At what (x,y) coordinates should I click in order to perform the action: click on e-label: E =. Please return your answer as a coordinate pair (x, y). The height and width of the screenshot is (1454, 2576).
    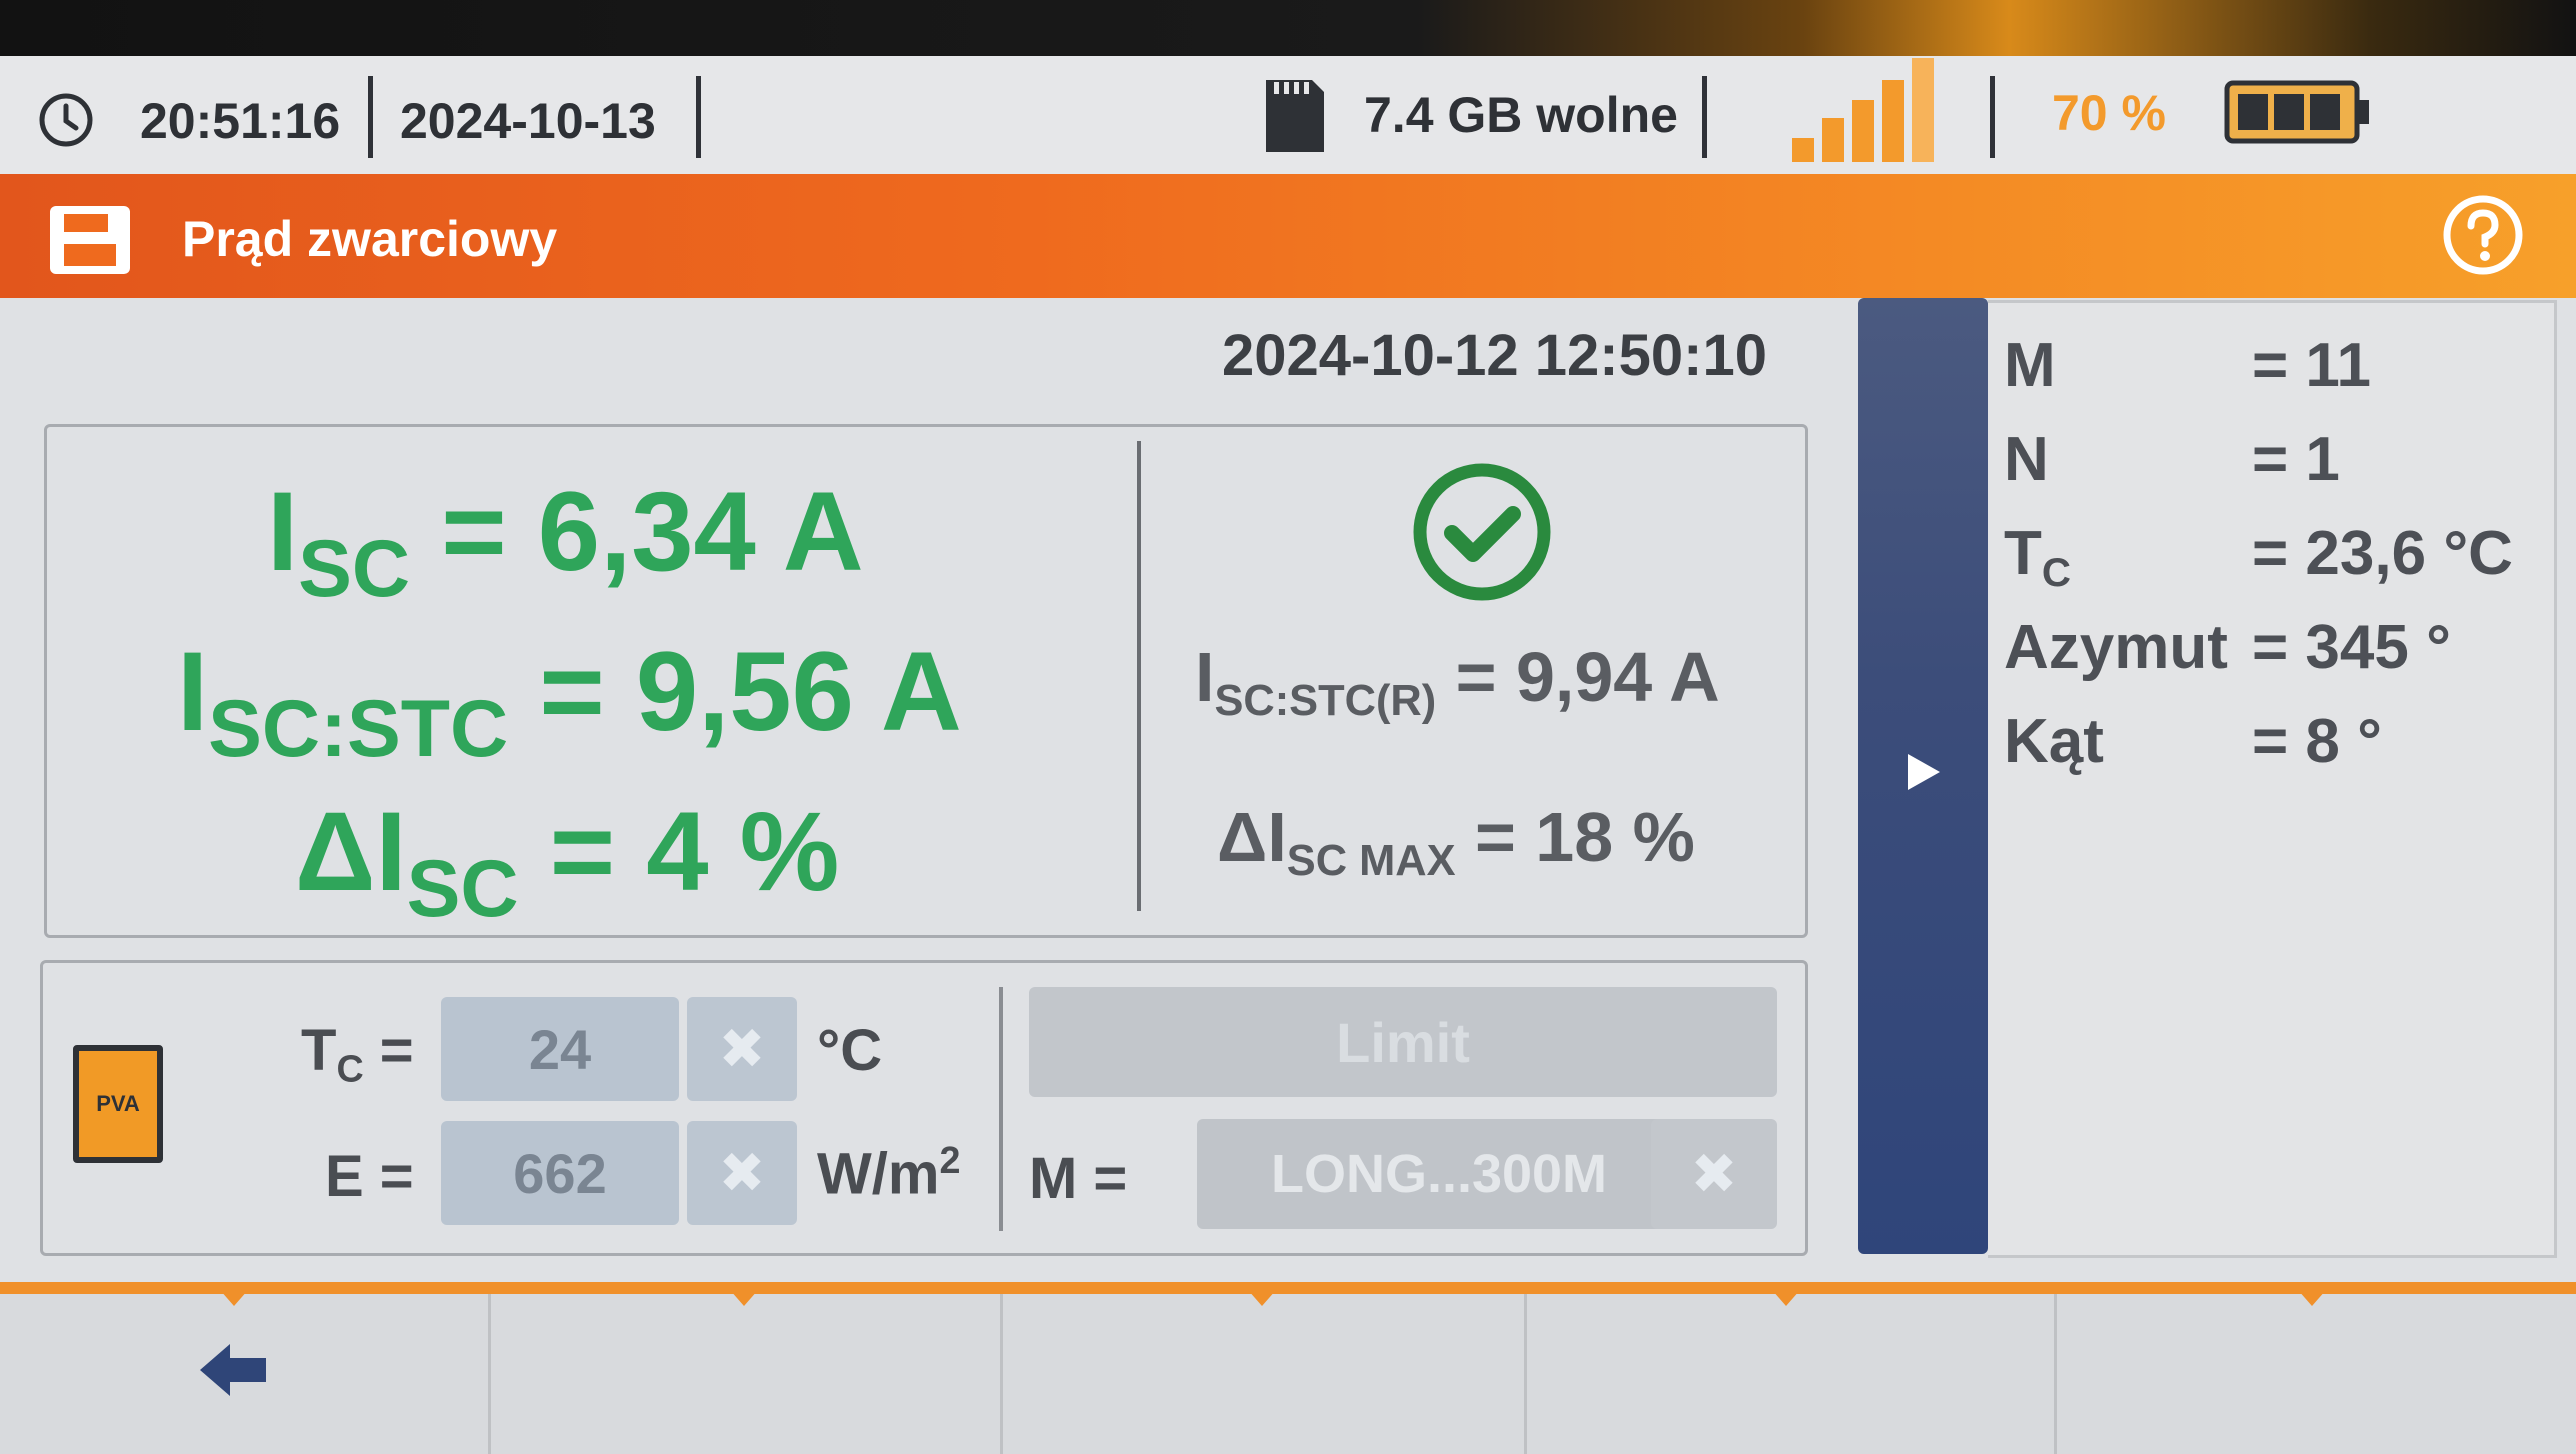
    Looking at the image, I should click on (369, 1176).